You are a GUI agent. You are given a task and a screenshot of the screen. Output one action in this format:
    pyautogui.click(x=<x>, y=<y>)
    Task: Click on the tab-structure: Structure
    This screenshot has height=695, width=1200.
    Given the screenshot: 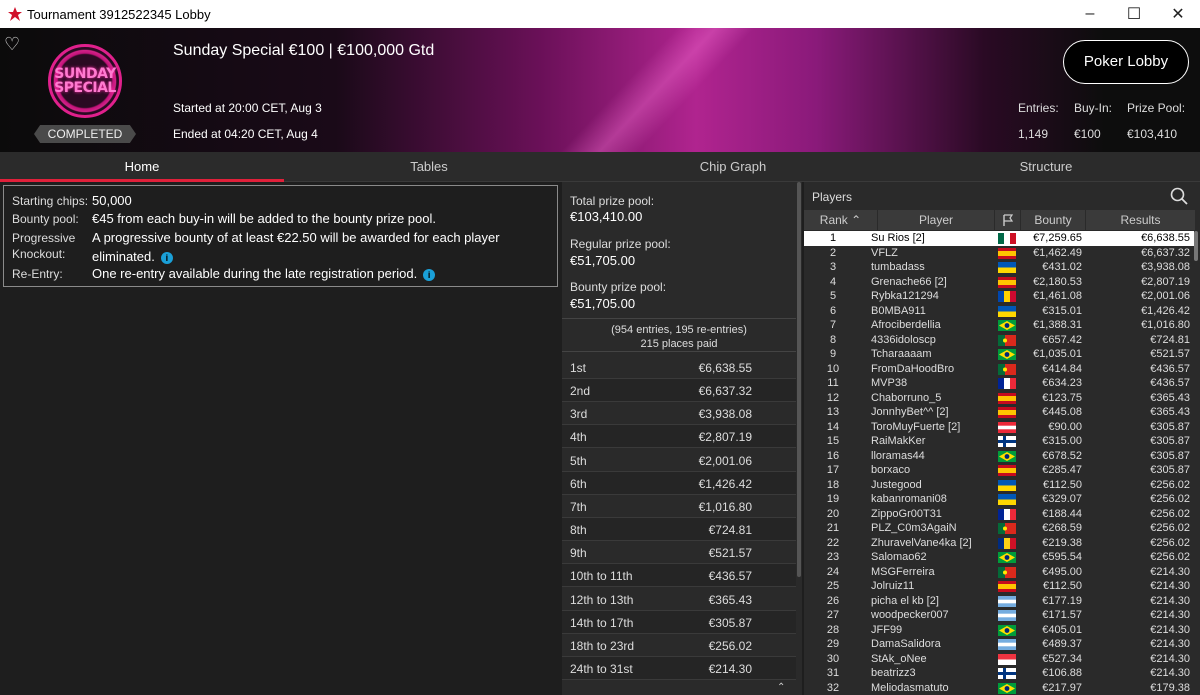 What is the action you would take?
    pyautogui.click(x=1046, y=167)
    